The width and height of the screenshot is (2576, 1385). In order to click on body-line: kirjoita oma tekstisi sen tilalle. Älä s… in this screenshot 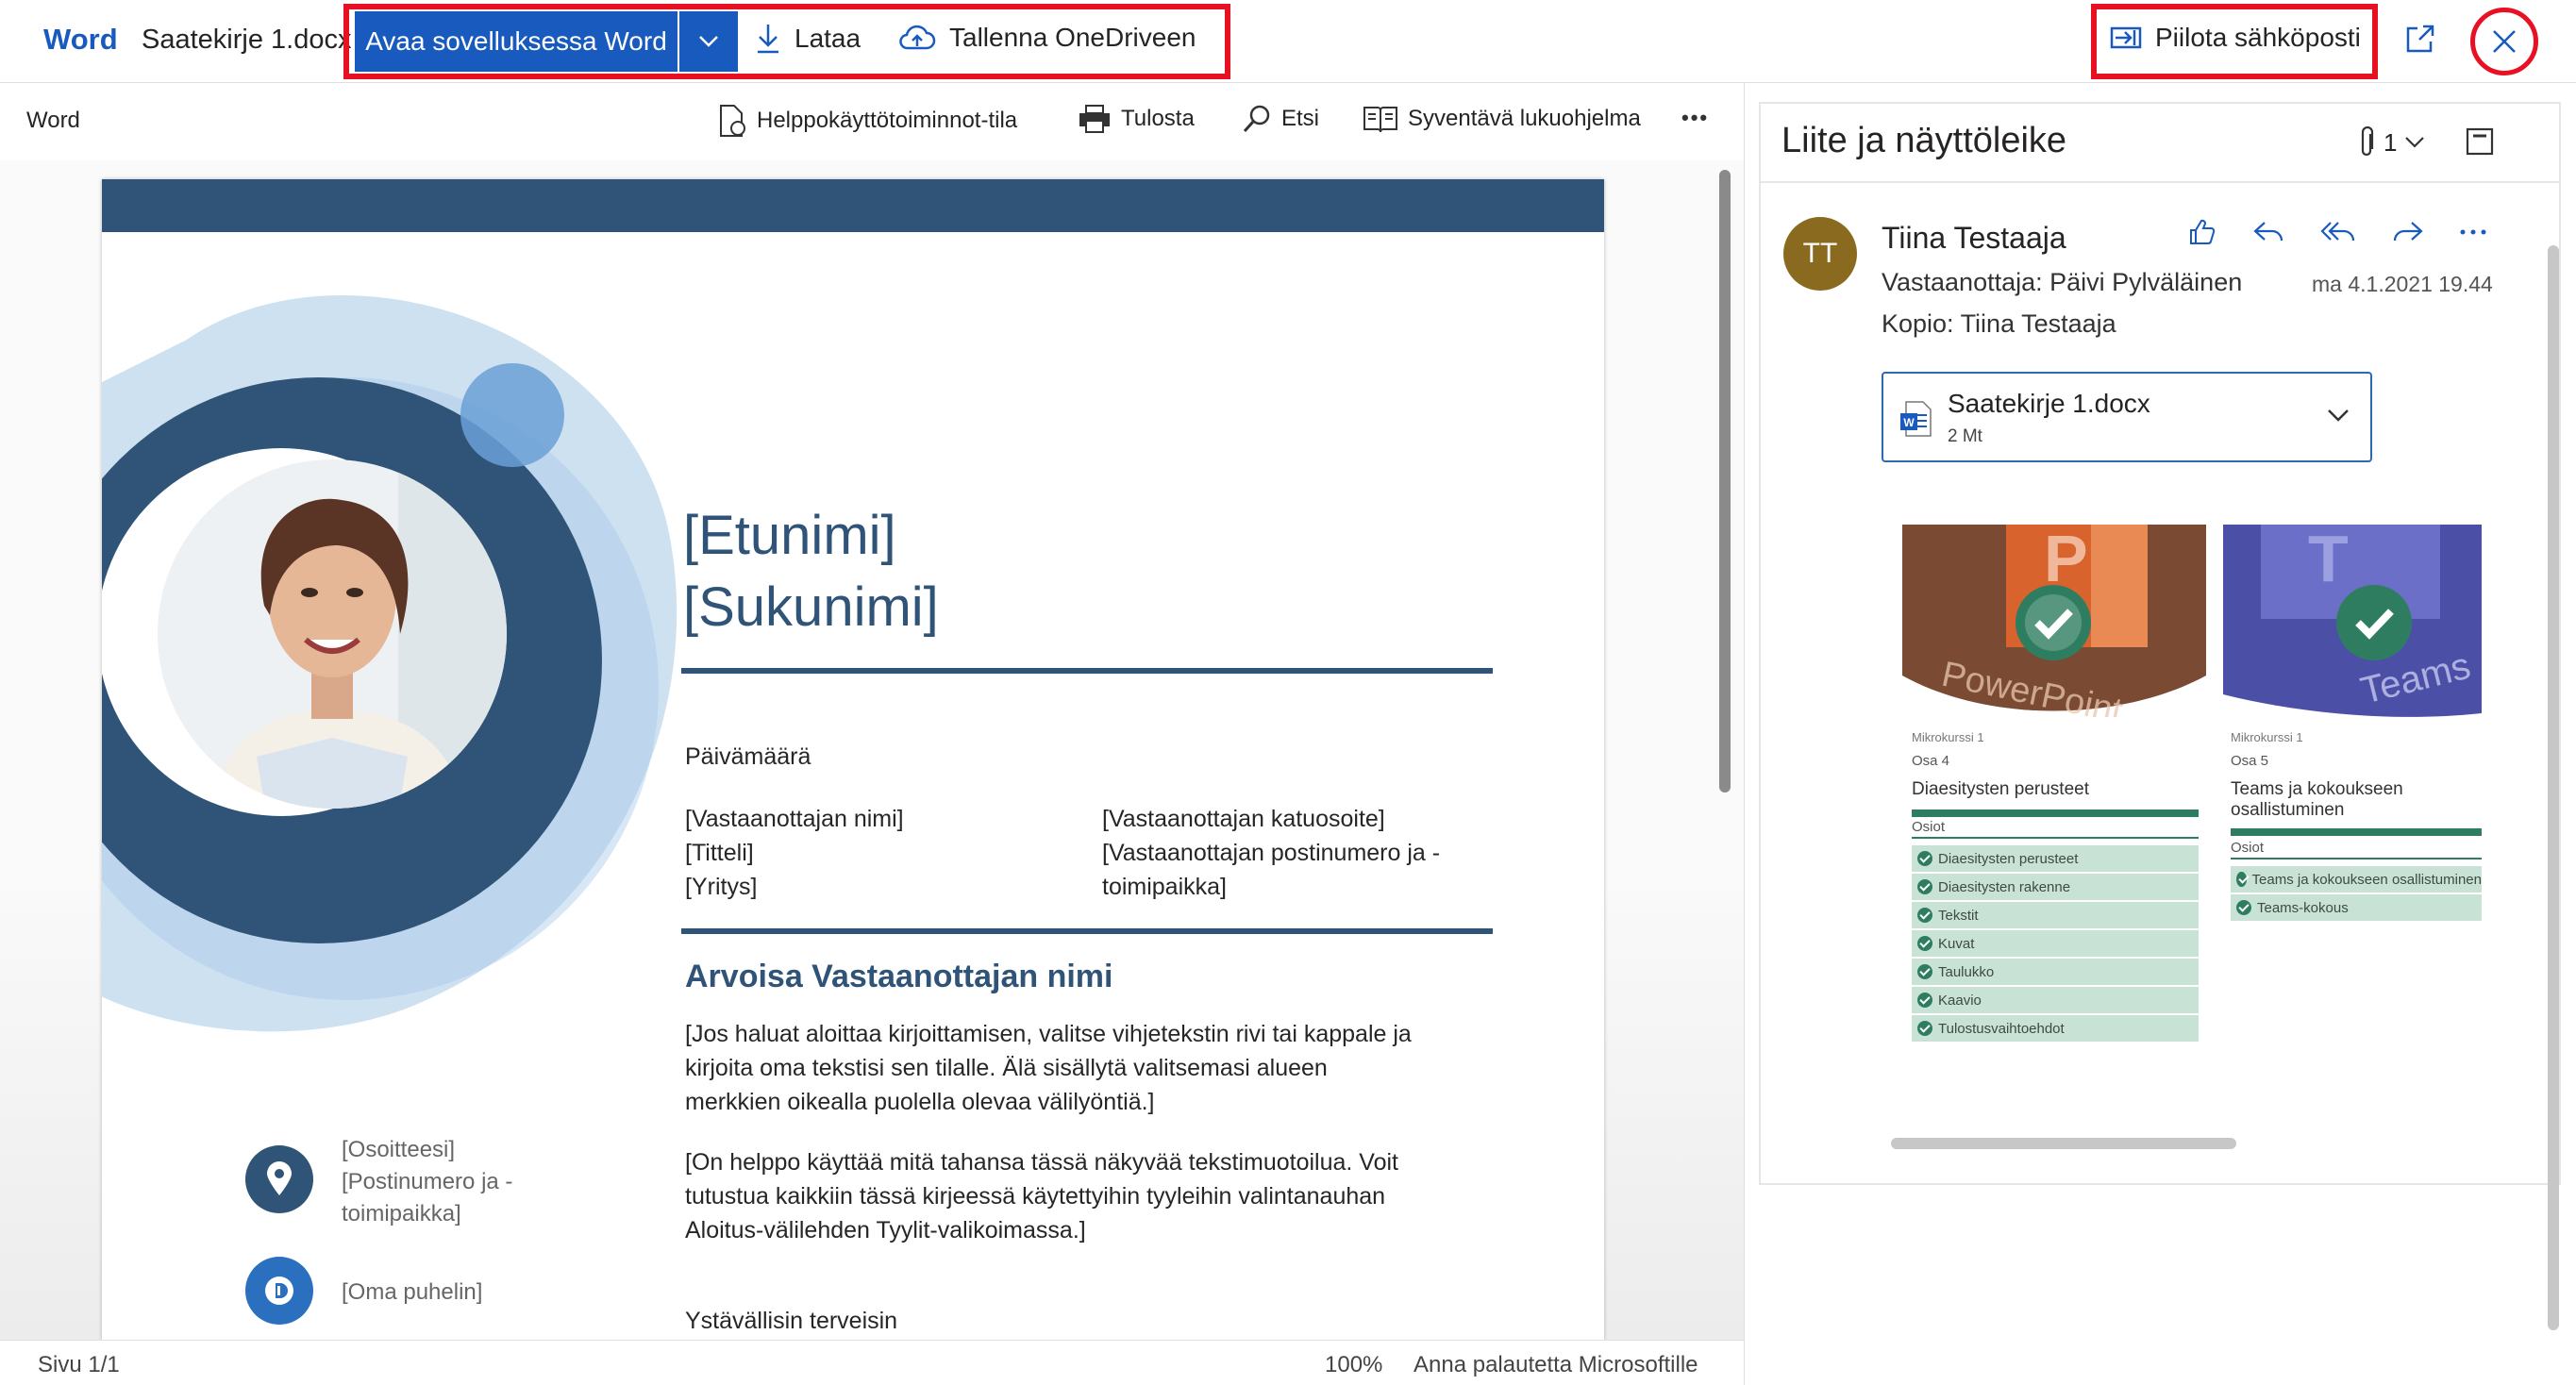, I will do `click(1006, 1068)`.